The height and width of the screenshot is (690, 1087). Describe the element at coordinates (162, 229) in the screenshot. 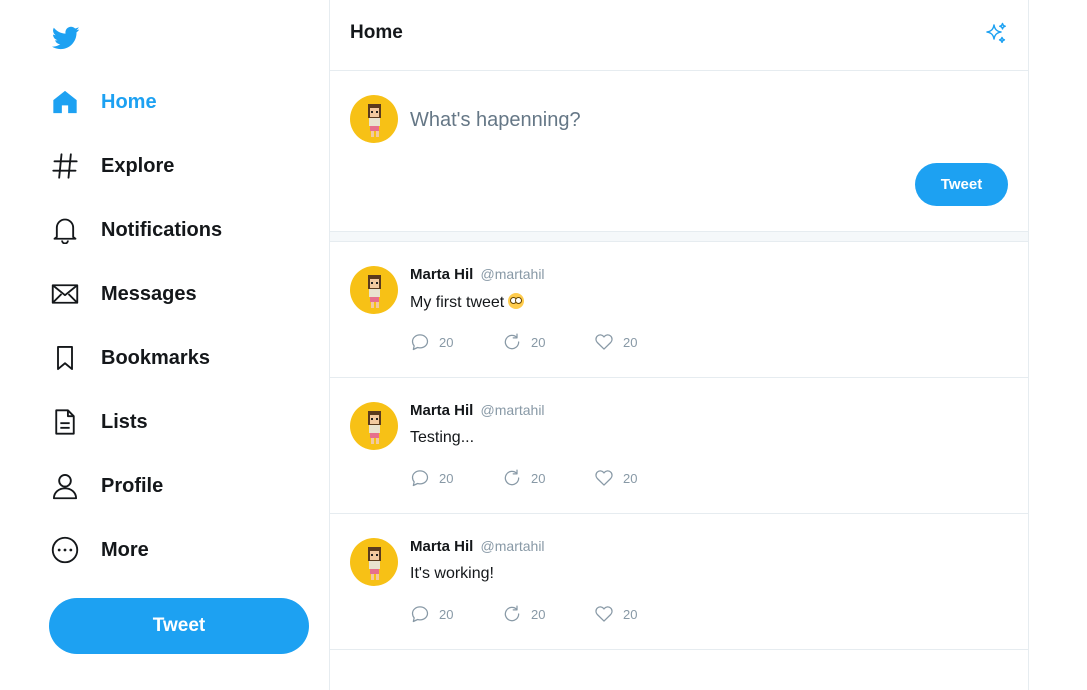

I see `sidebar-item-label: Notifications` at that location.